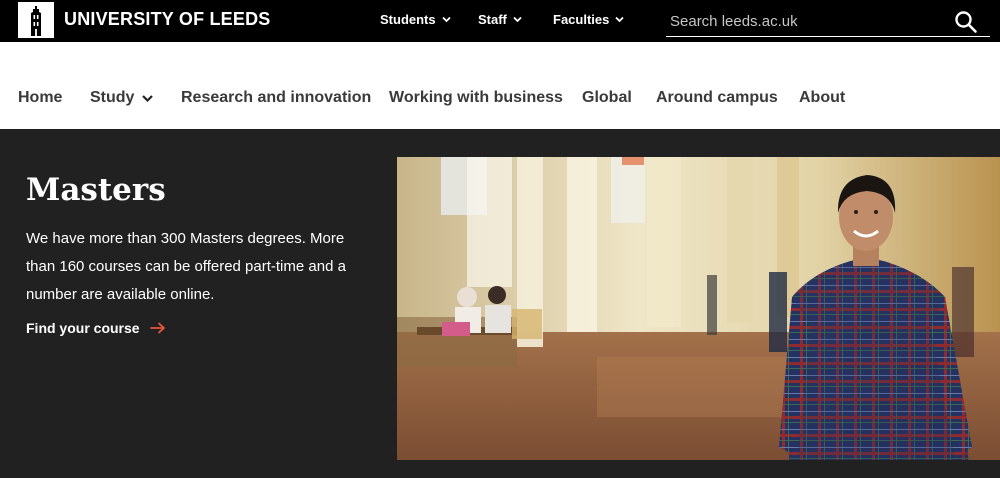 This screenshot has height=478, width=1000. I want to click on nav-label: Research and innovation, so click(276, 97).